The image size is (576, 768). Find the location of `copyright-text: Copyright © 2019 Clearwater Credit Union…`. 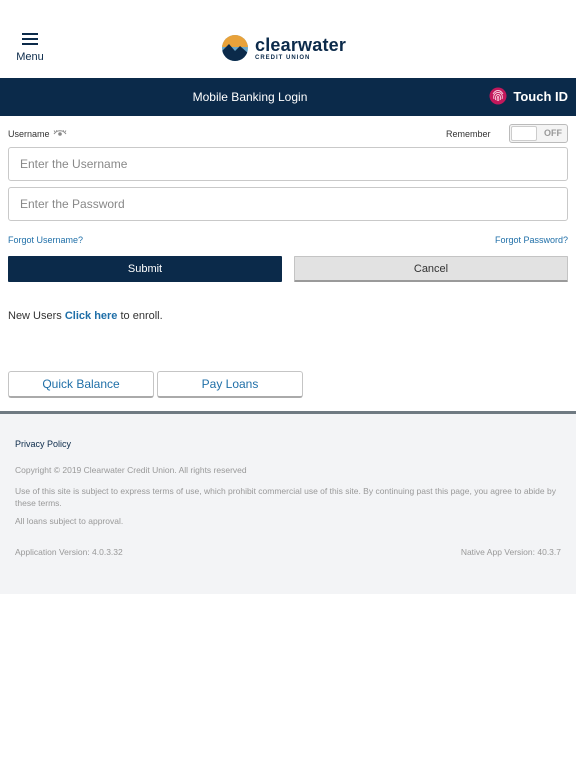

copyright-text: Copyright © 2019 Clearwater Credit Union… is located at coordinates (131, 470).